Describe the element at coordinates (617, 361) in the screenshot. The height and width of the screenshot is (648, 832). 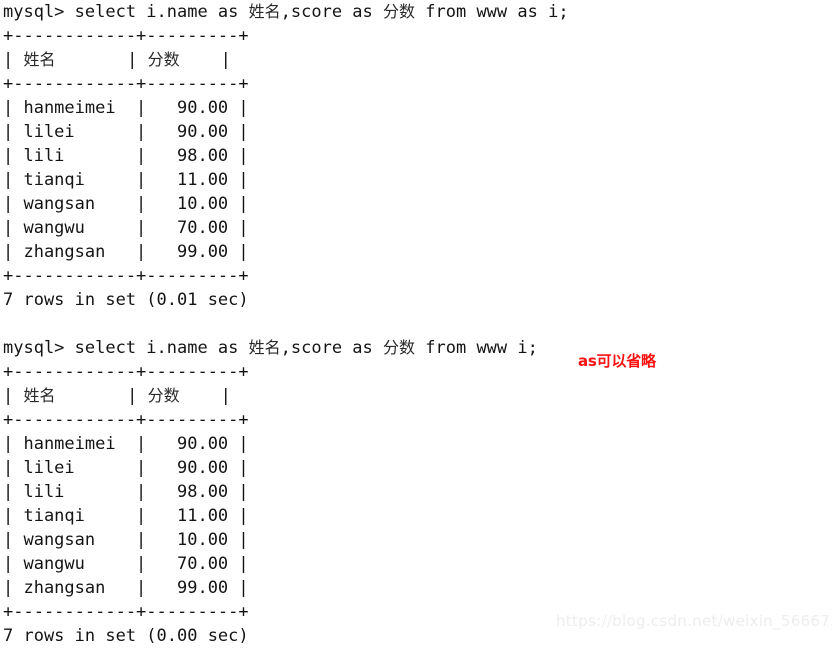
I see `annotation-as-optional: as可以省略` at that location.